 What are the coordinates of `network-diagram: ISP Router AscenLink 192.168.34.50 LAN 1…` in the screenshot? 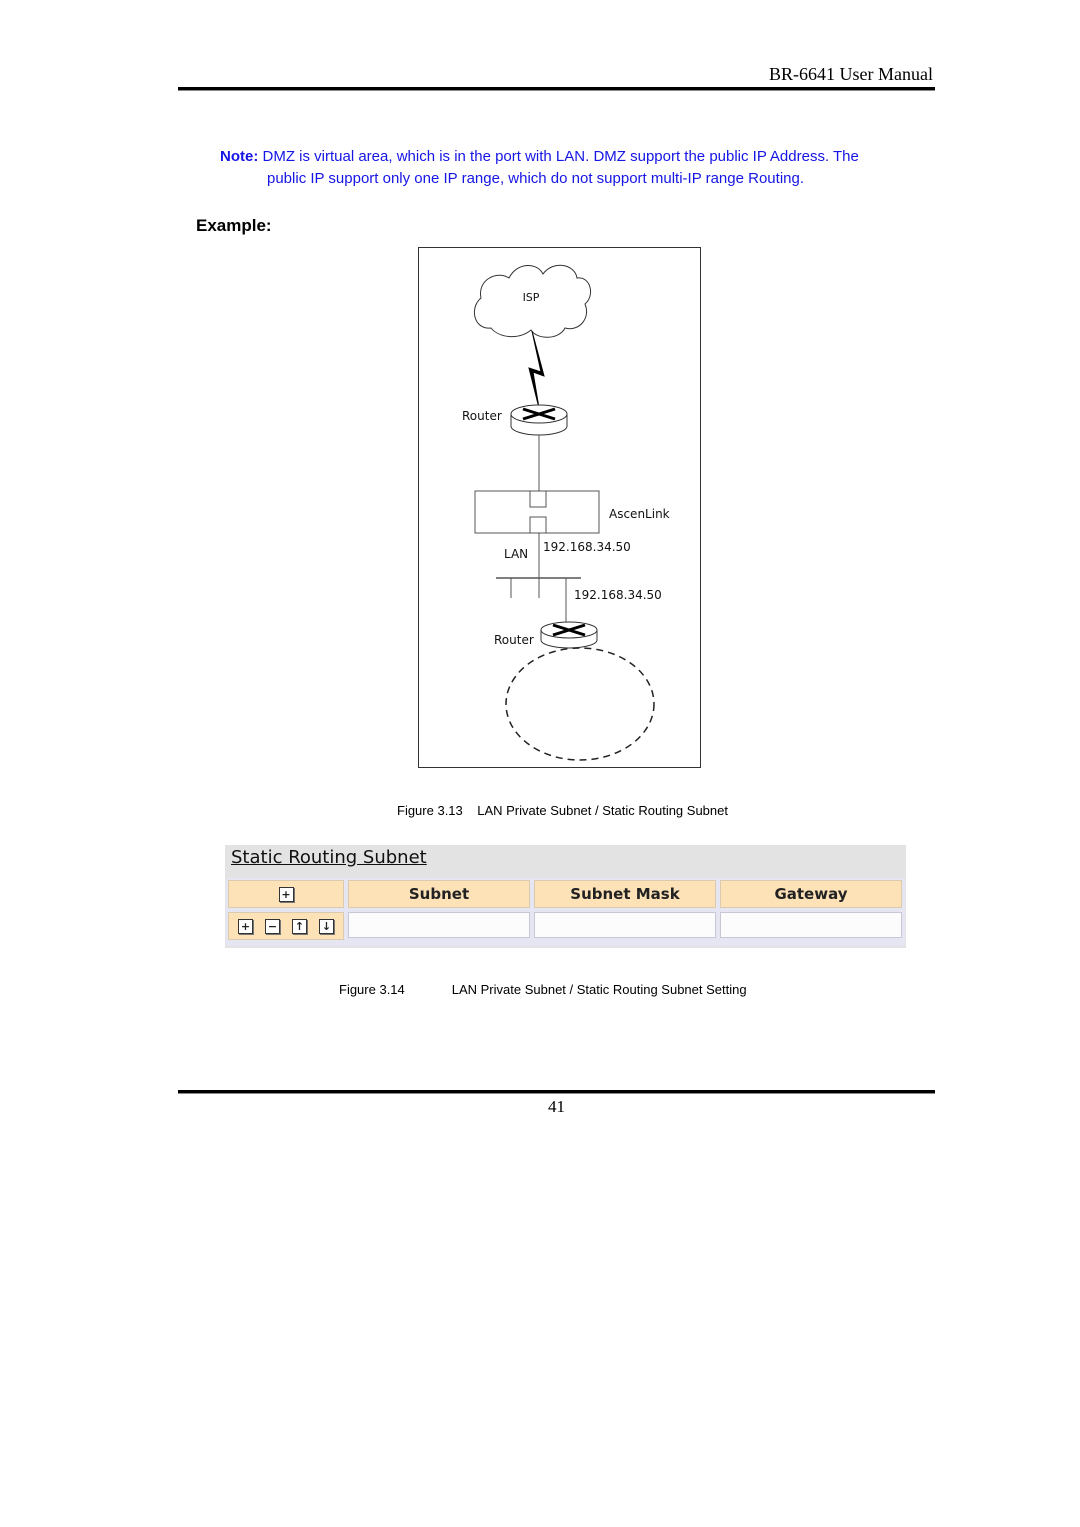 It's located at (559, 507).